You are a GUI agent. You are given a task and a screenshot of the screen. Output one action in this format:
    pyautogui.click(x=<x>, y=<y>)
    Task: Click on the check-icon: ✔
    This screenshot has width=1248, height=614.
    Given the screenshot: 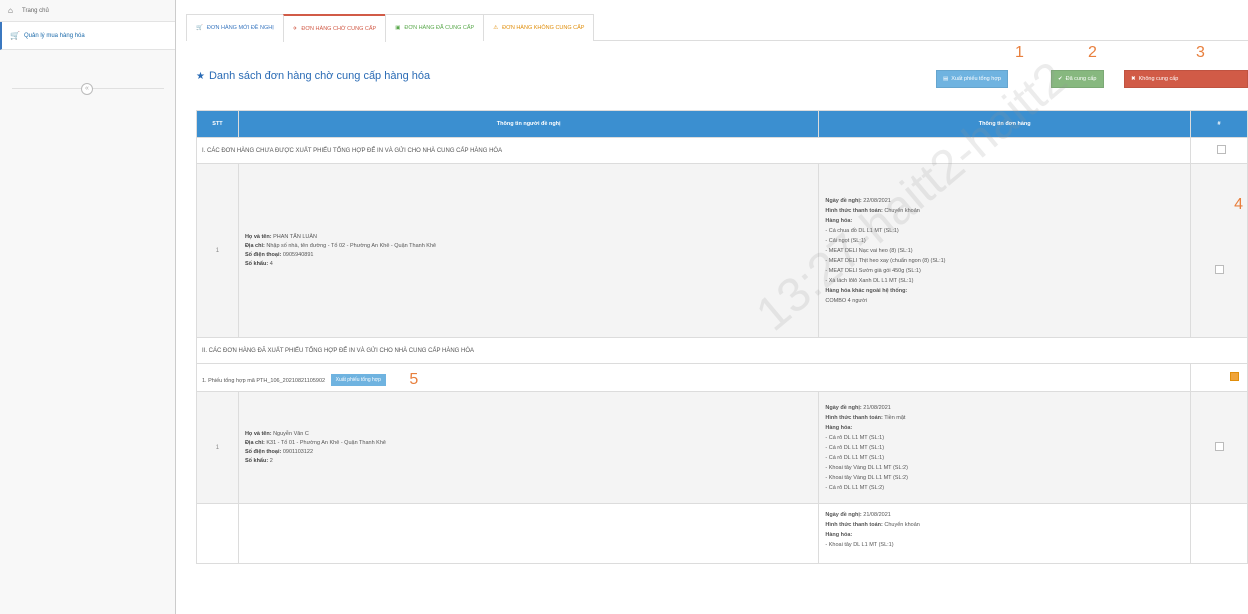 What is the action you would take?
    pyautogui.click(x=1060, y=79)
    